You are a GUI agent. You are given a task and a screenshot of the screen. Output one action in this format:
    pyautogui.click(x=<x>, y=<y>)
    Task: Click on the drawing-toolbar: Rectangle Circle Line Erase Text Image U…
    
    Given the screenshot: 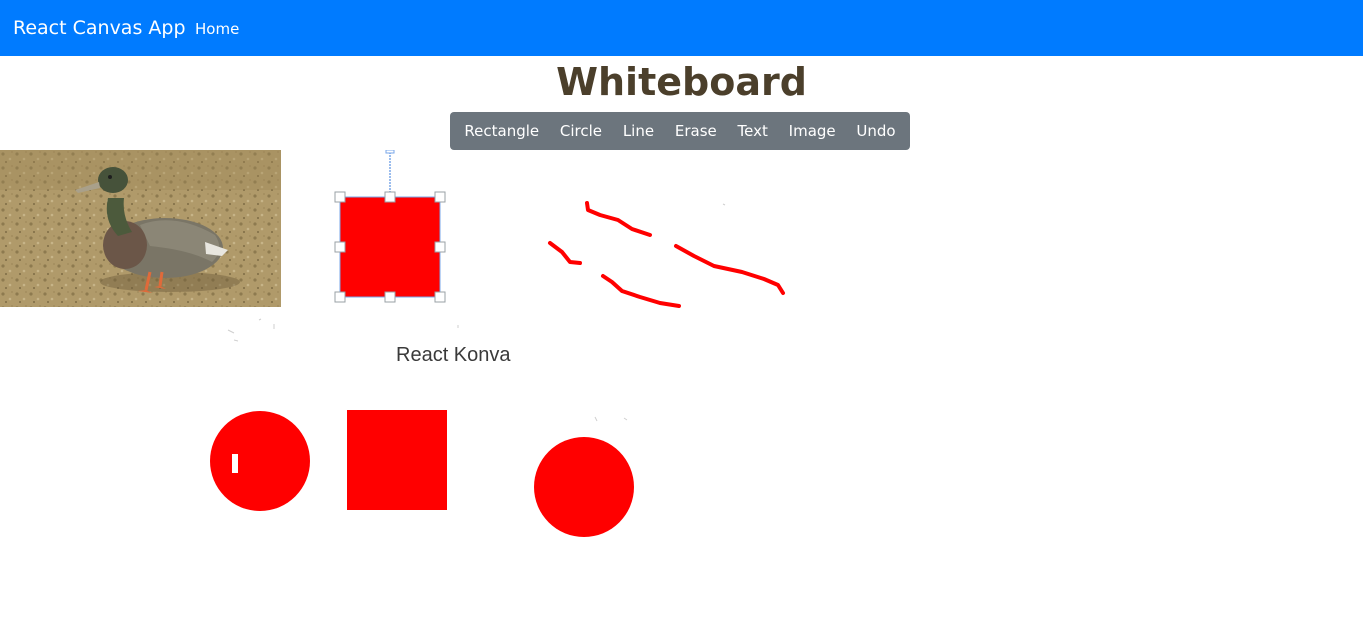 What is the action you would take?
    pyautogui.click(x=680, y=131)
    